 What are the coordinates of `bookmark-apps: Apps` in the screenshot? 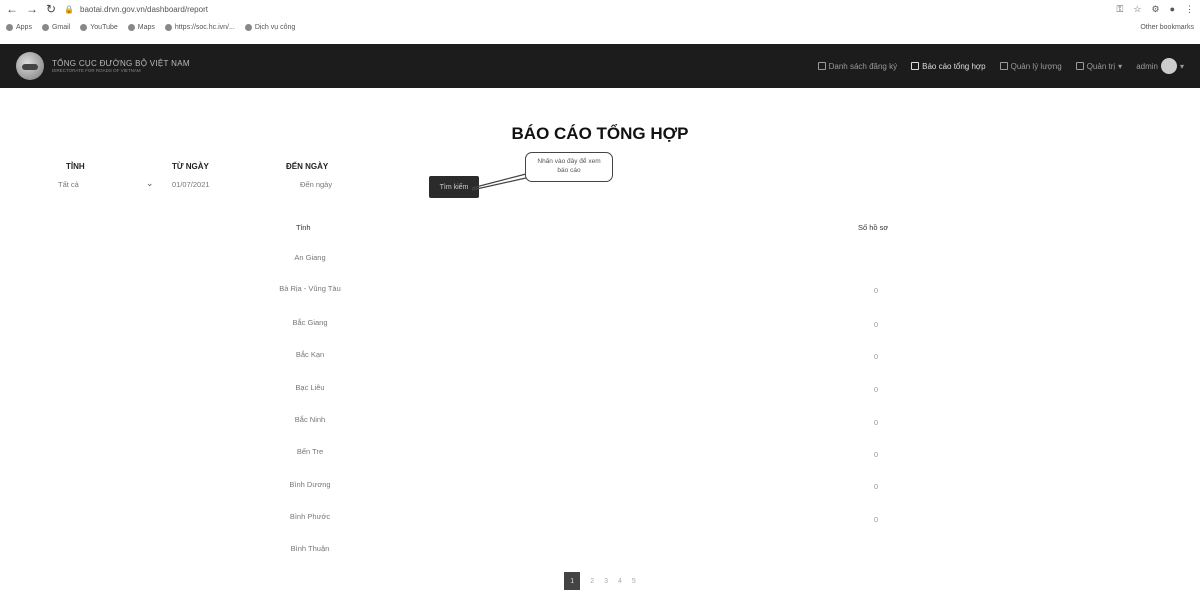 It's located at (19, 27).